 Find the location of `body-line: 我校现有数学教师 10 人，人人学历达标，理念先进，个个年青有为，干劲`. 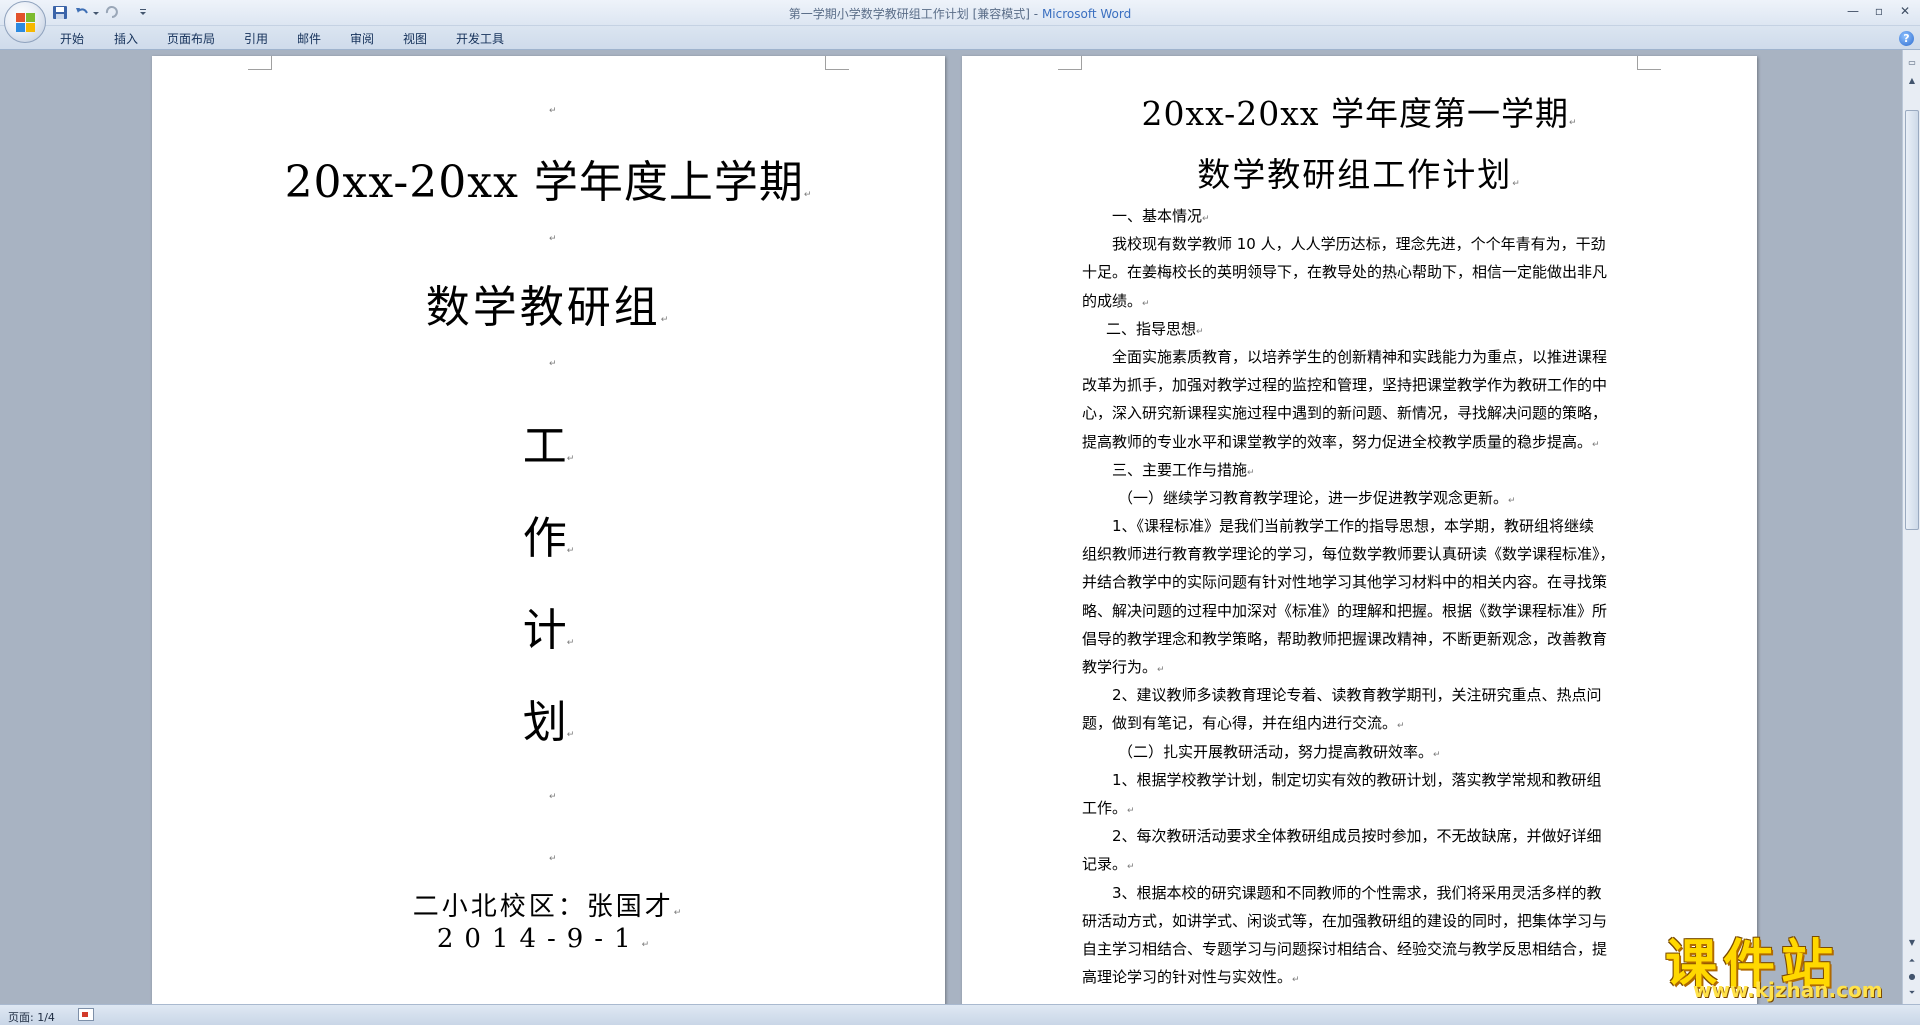

body-line: 我校现有数学教师 10 人，人人学历达标，理念先进，个个年青有为，干劲 is located at coordinates (1359, 244).